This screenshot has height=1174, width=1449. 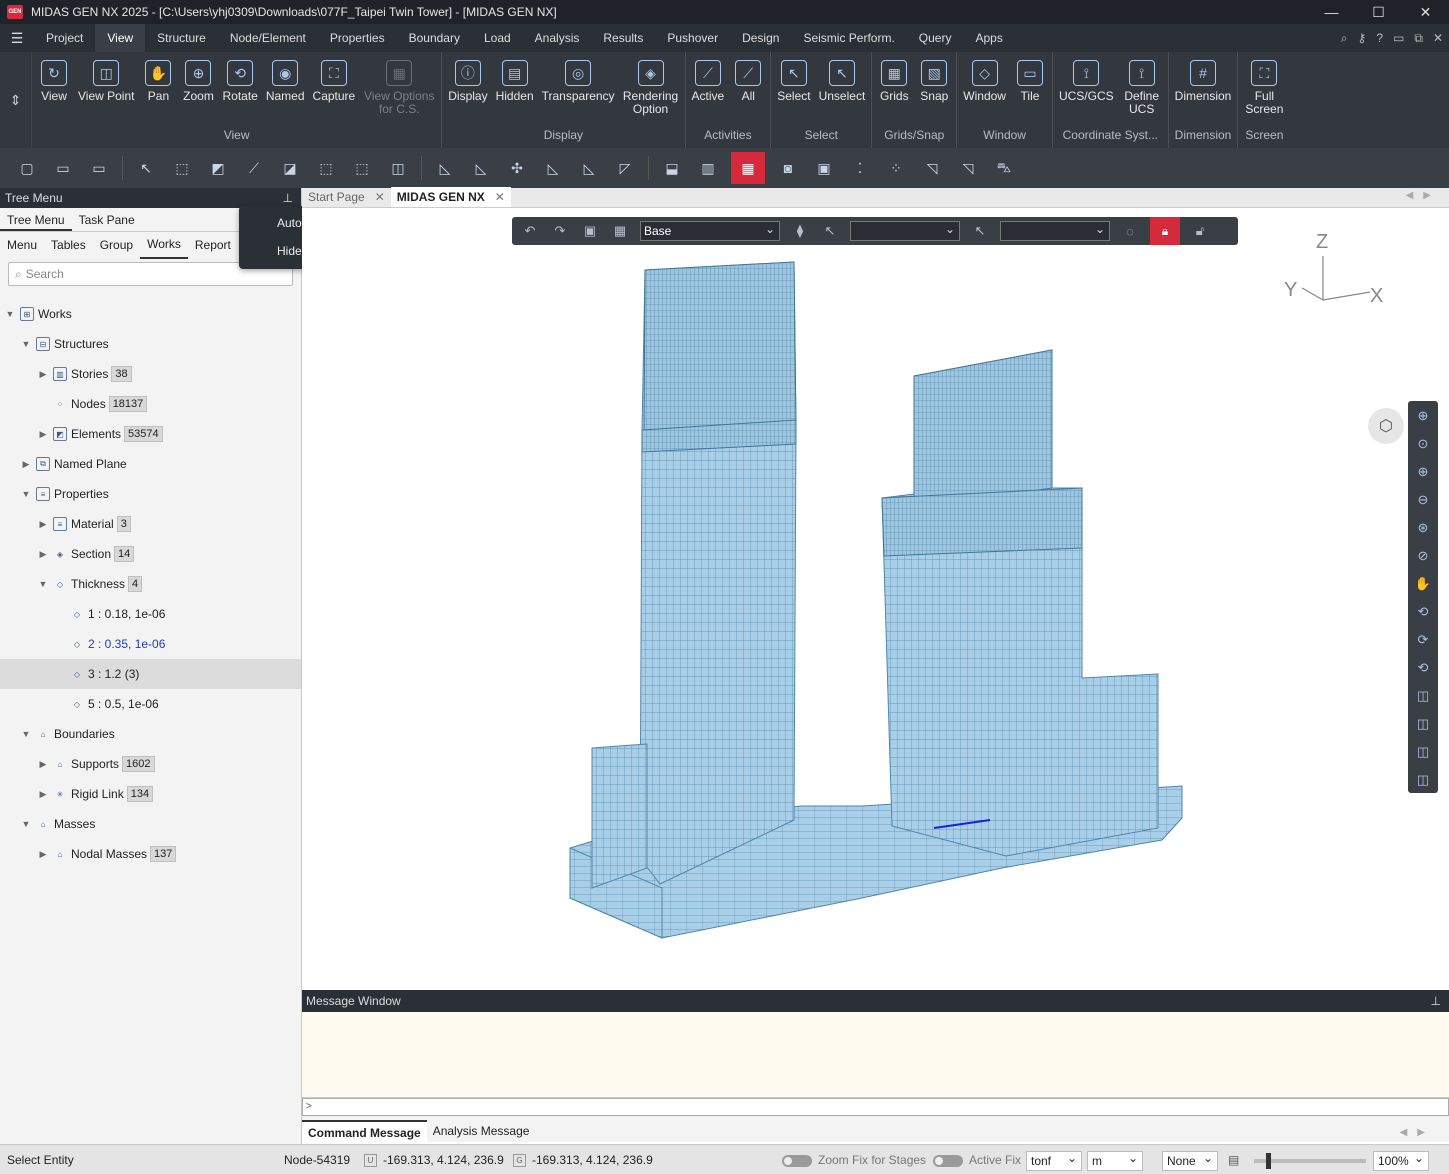 I want to click on zoom-fix-toggle, so click(x=797, y=1160).